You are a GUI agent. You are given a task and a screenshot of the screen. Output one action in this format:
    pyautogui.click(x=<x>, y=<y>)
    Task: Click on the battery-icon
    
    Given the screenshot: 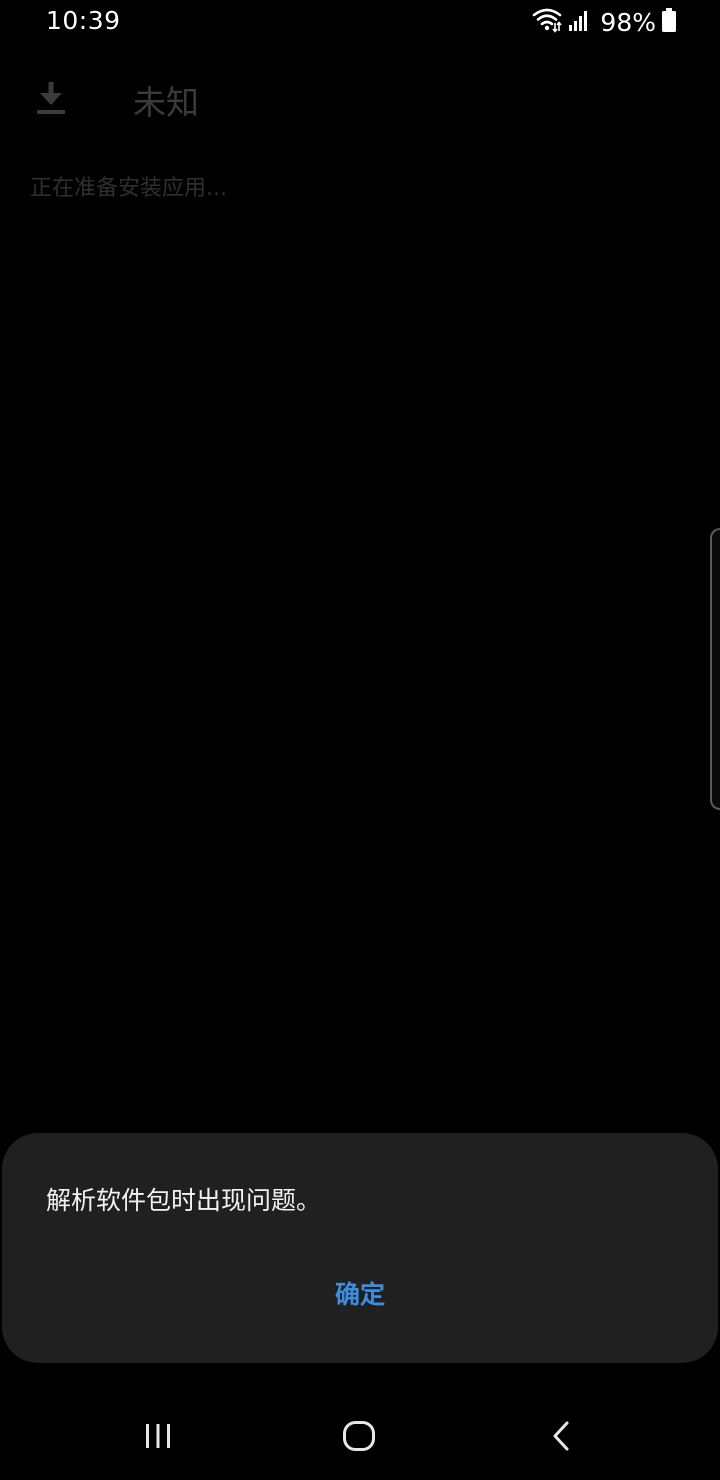 What is the action you would take?
    pyautogui.click(x=669, y=22)
    